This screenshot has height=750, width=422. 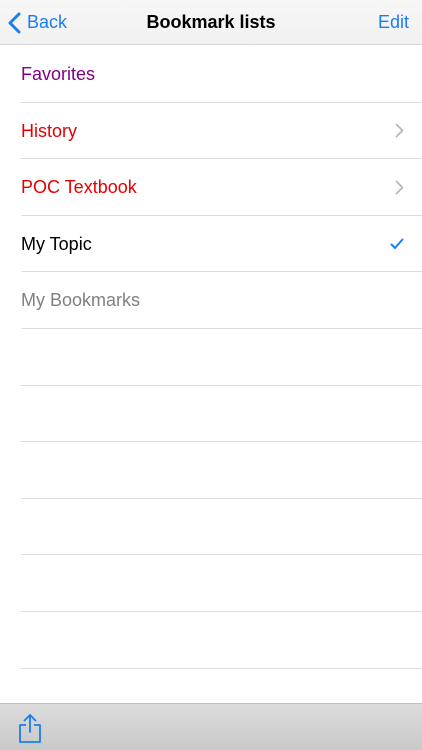 What do you see at coordinates (211, 131) in the screenshot?
I see `list-item-history: History` at bounding box center [211, 131].